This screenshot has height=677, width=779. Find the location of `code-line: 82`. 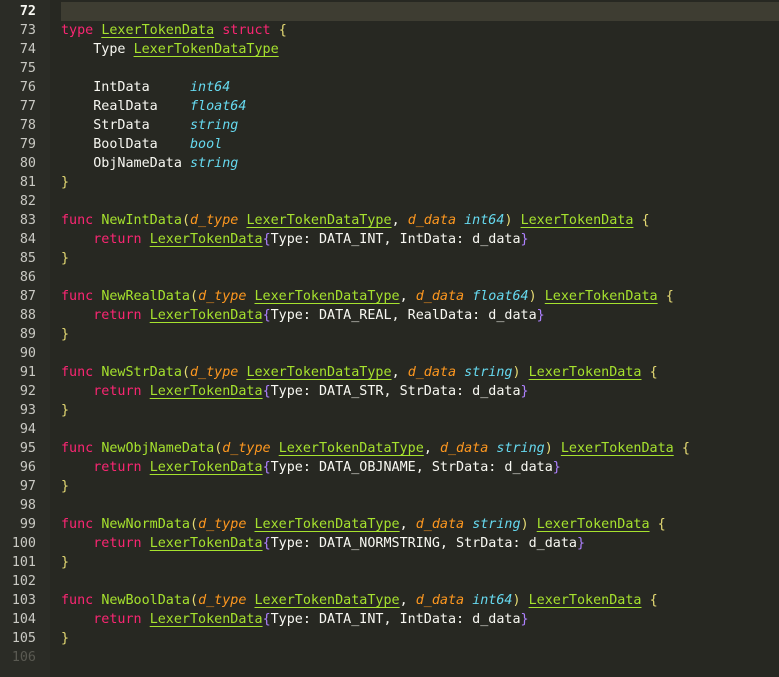

code-line: 82 is located at coordinates (389, 201).